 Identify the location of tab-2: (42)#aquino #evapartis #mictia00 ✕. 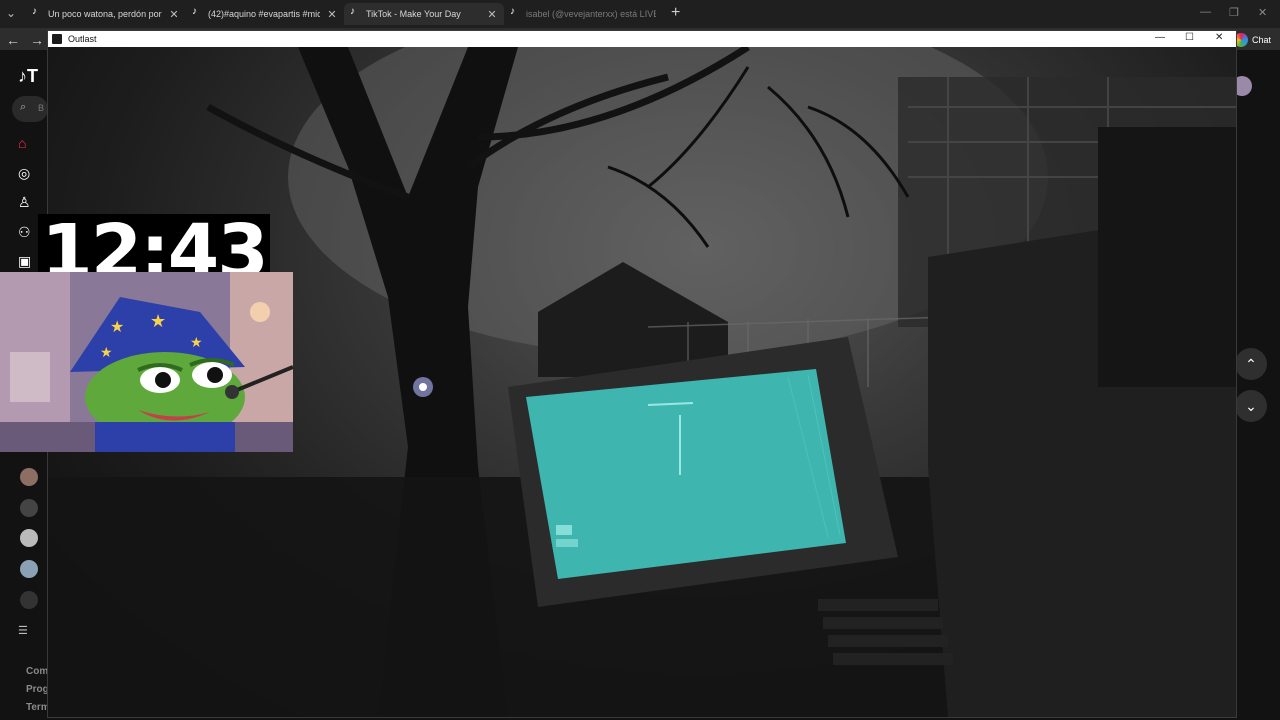
(265, 14).